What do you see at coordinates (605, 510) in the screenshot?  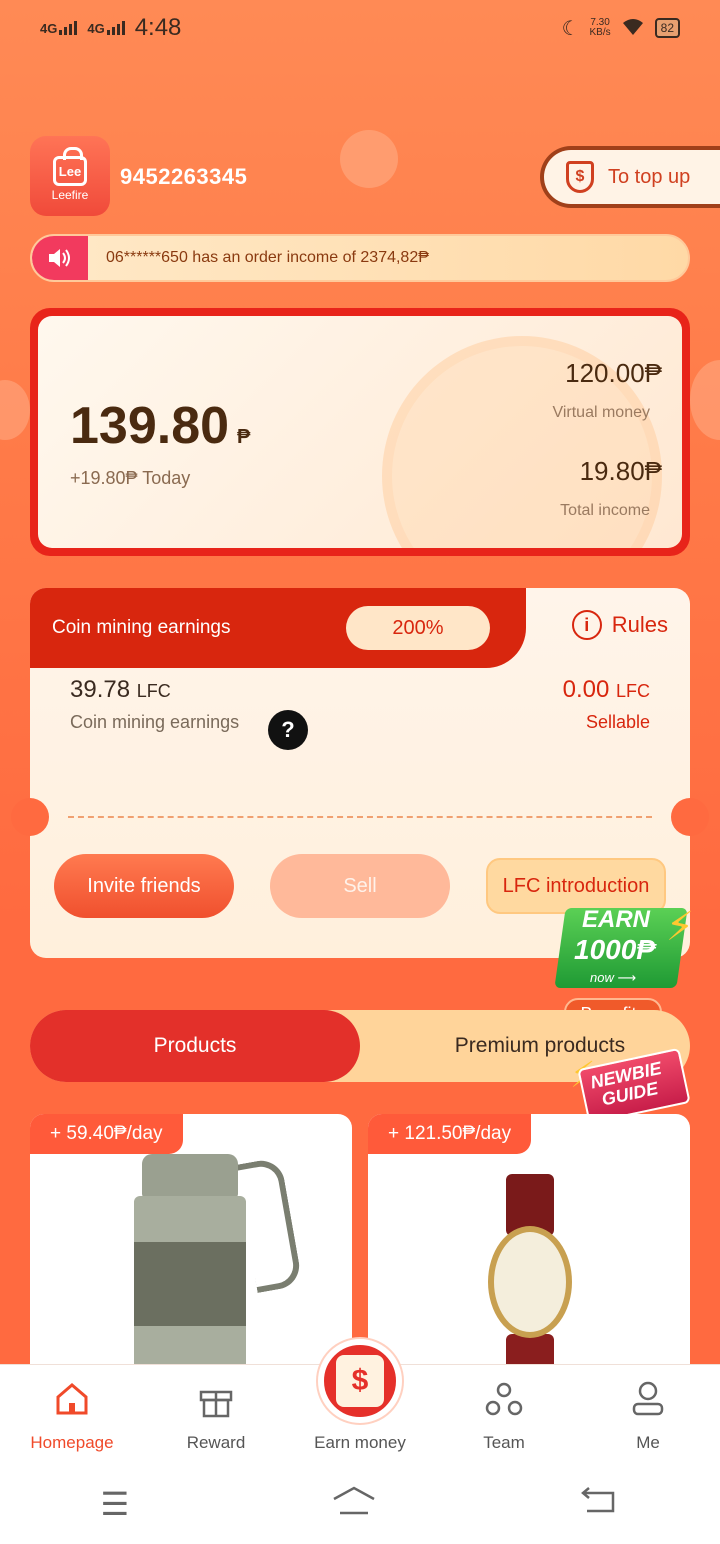 I see `total-income-label: Total income` at bounding box center [605, 510].